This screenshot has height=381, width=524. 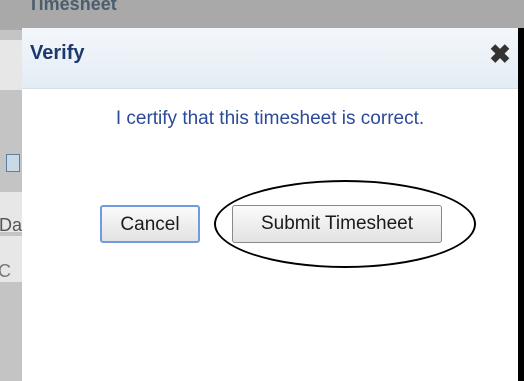 I want to click on calendar-icon, so click(x=13, y=163).